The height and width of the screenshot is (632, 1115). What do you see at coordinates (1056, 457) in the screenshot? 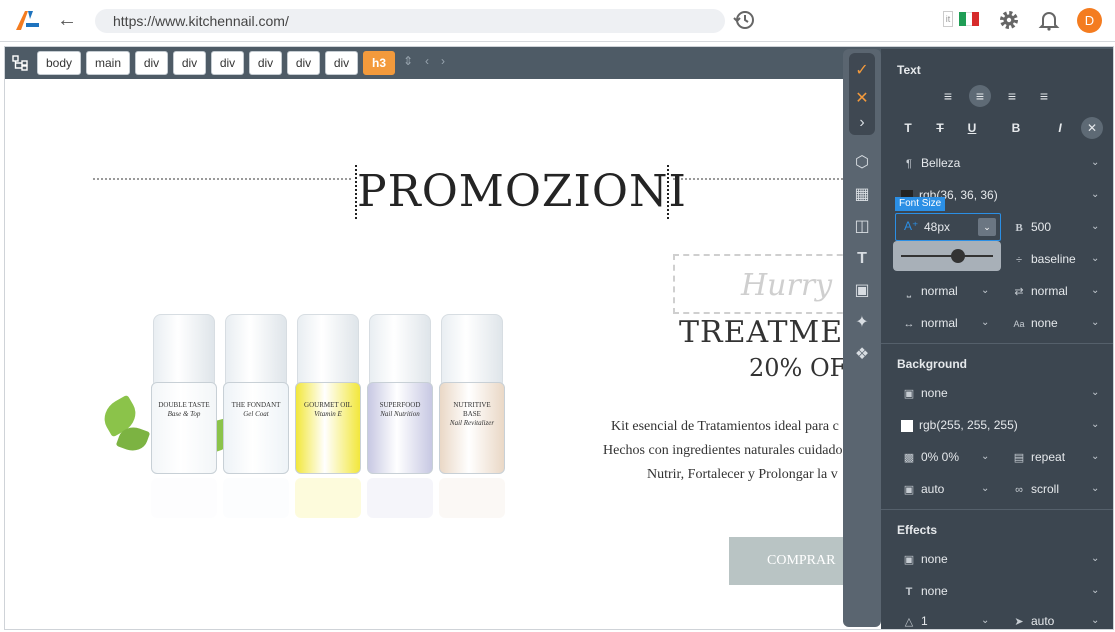
I see `background-repeat-field: ▤ repeat ⌄` at bounding box center [1056, 457].